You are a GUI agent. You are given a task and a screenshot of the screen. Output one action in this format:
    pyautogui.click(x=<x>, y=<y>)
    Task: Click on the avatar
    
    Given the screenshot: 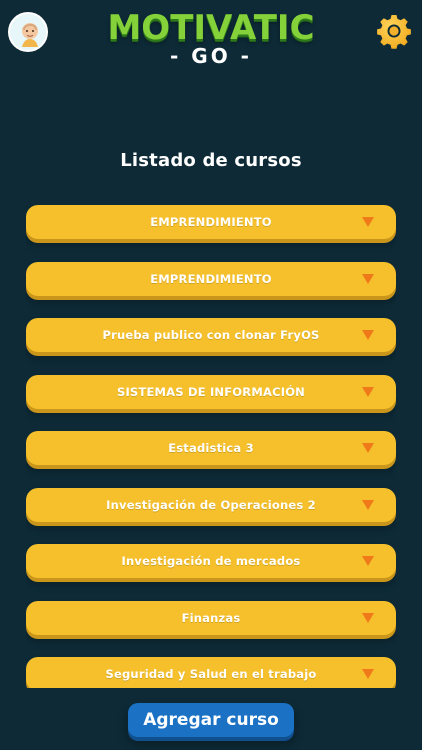 What is the action you would take?
    pyautogui.click(x=28, y=32)
    